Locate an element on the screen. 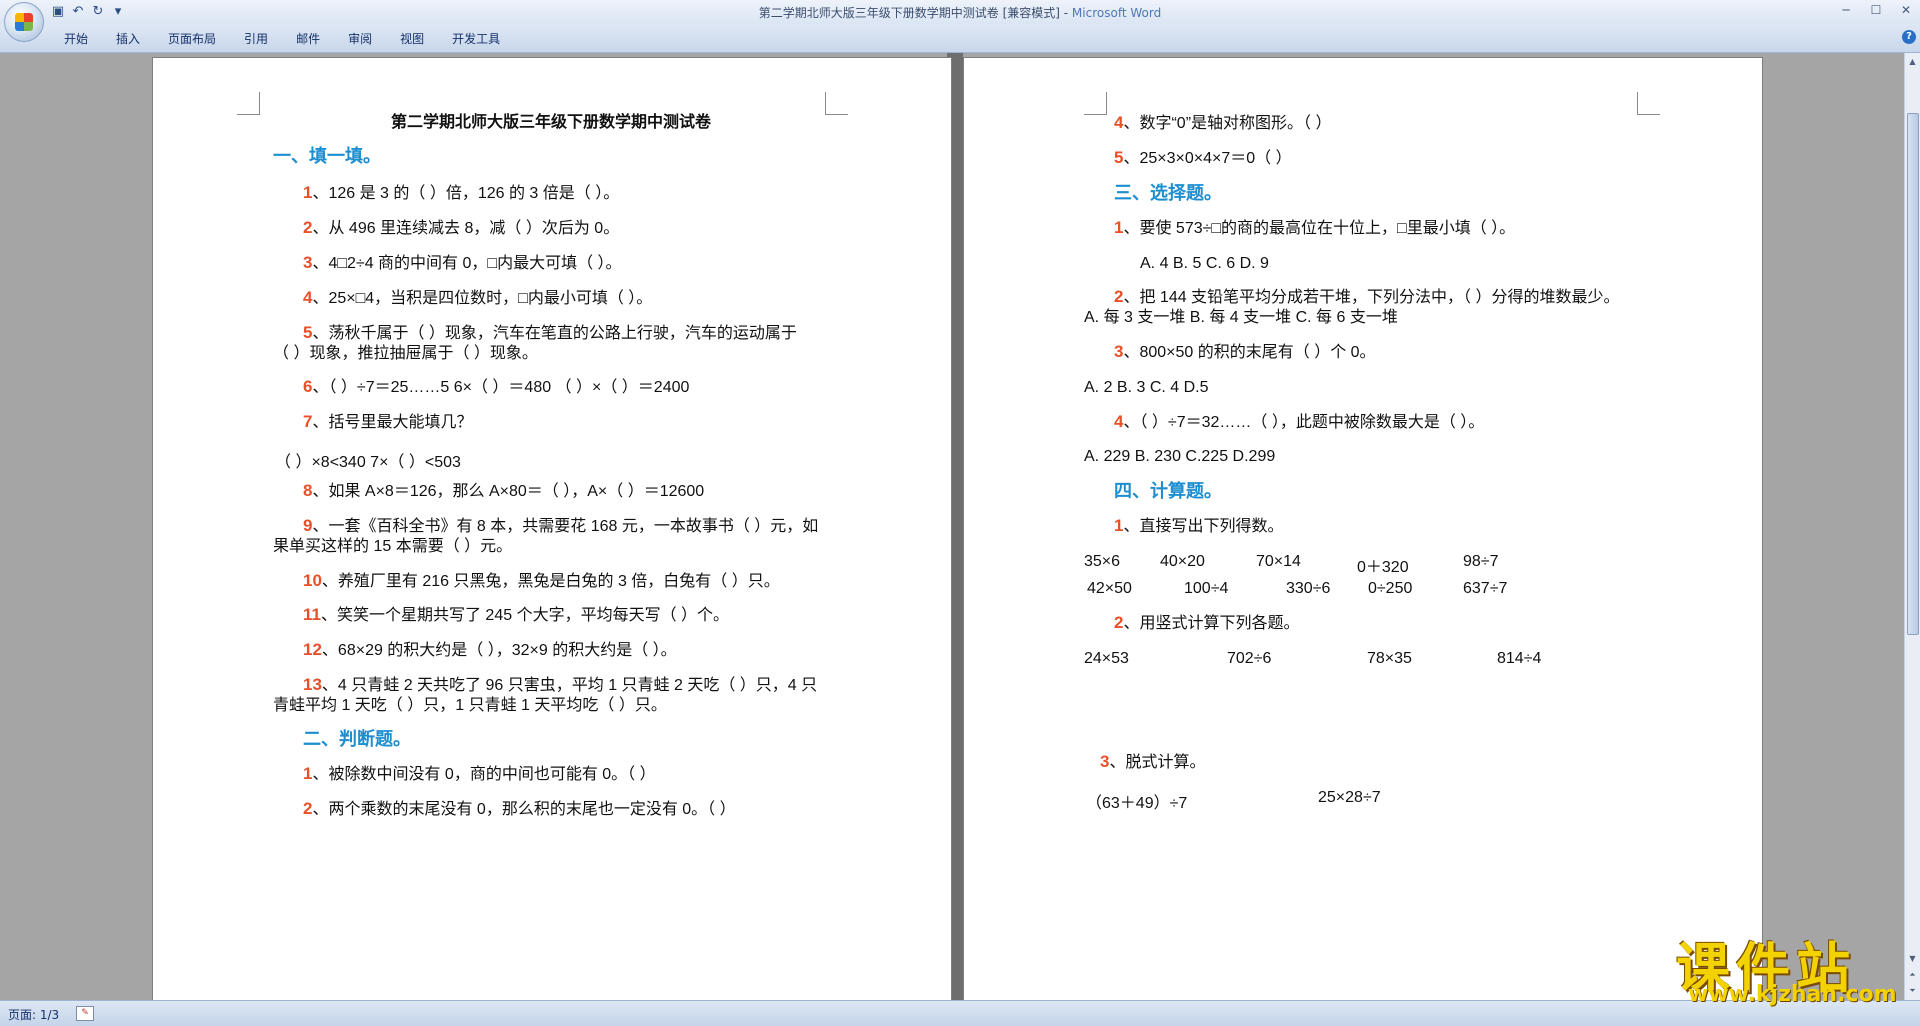 This screenshot has width=1920, height=1026. calc-1-item: 42×50 is located at coordinates (1109, 588).